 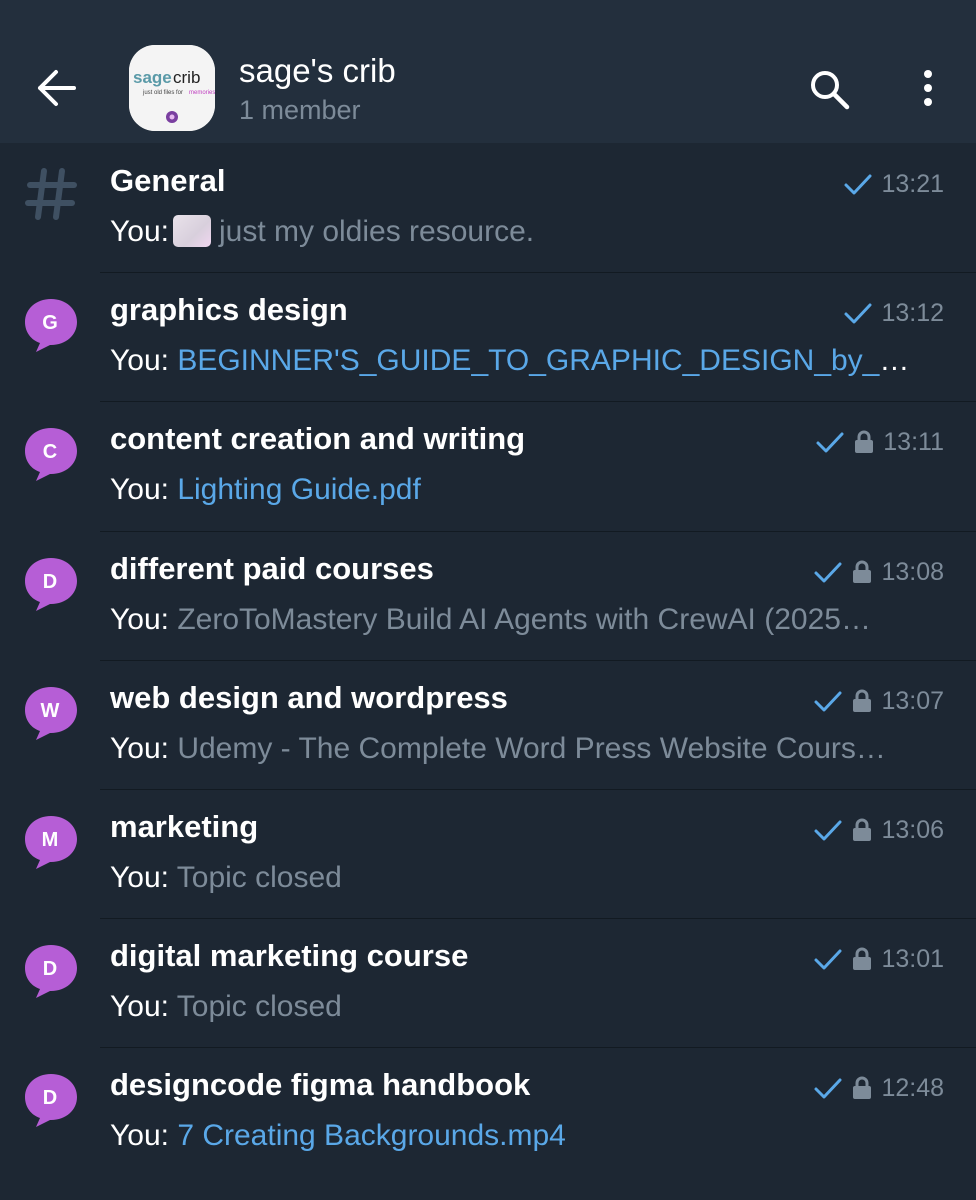 I want to click on group-logo: sage crib just old files for memories, so click(x=172, y=88).